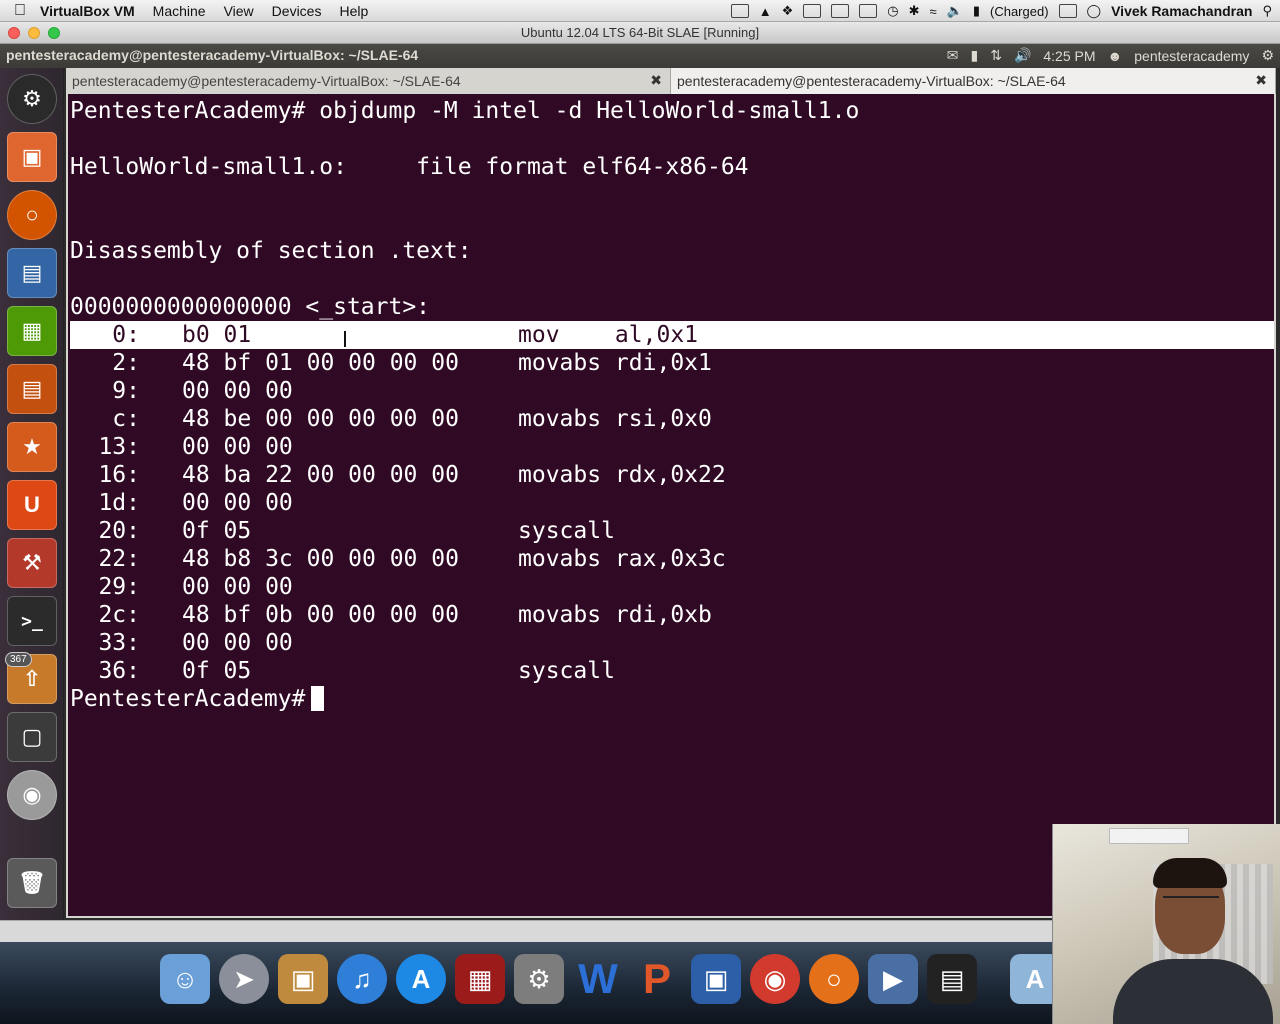 This screenshot has width=1280, height=1024. I want to click on dash-home-icon: ⚙, so click(32, 99).